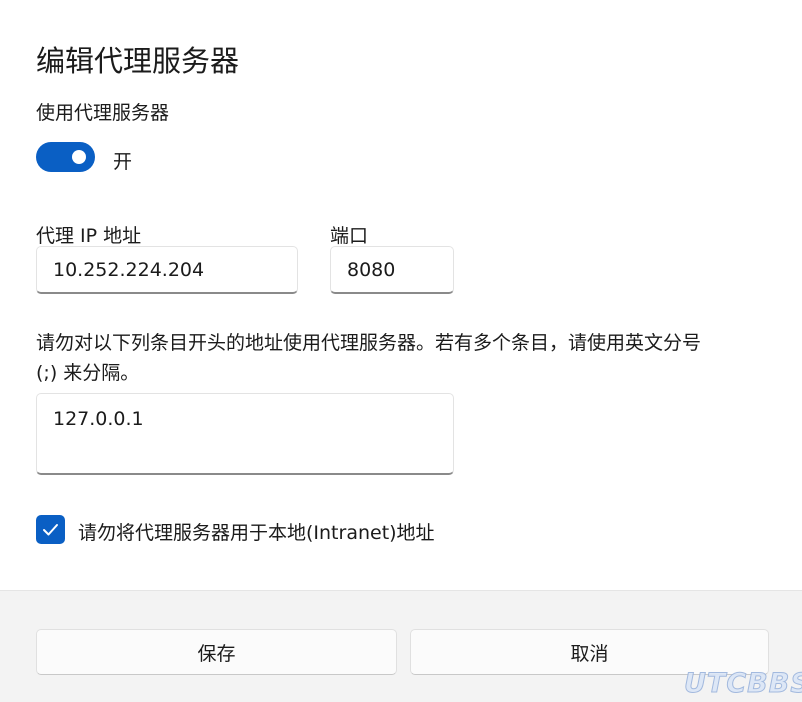 This screenshot has width=802, height=702. I want to click on local-address-checkbox, so click(50, 529).